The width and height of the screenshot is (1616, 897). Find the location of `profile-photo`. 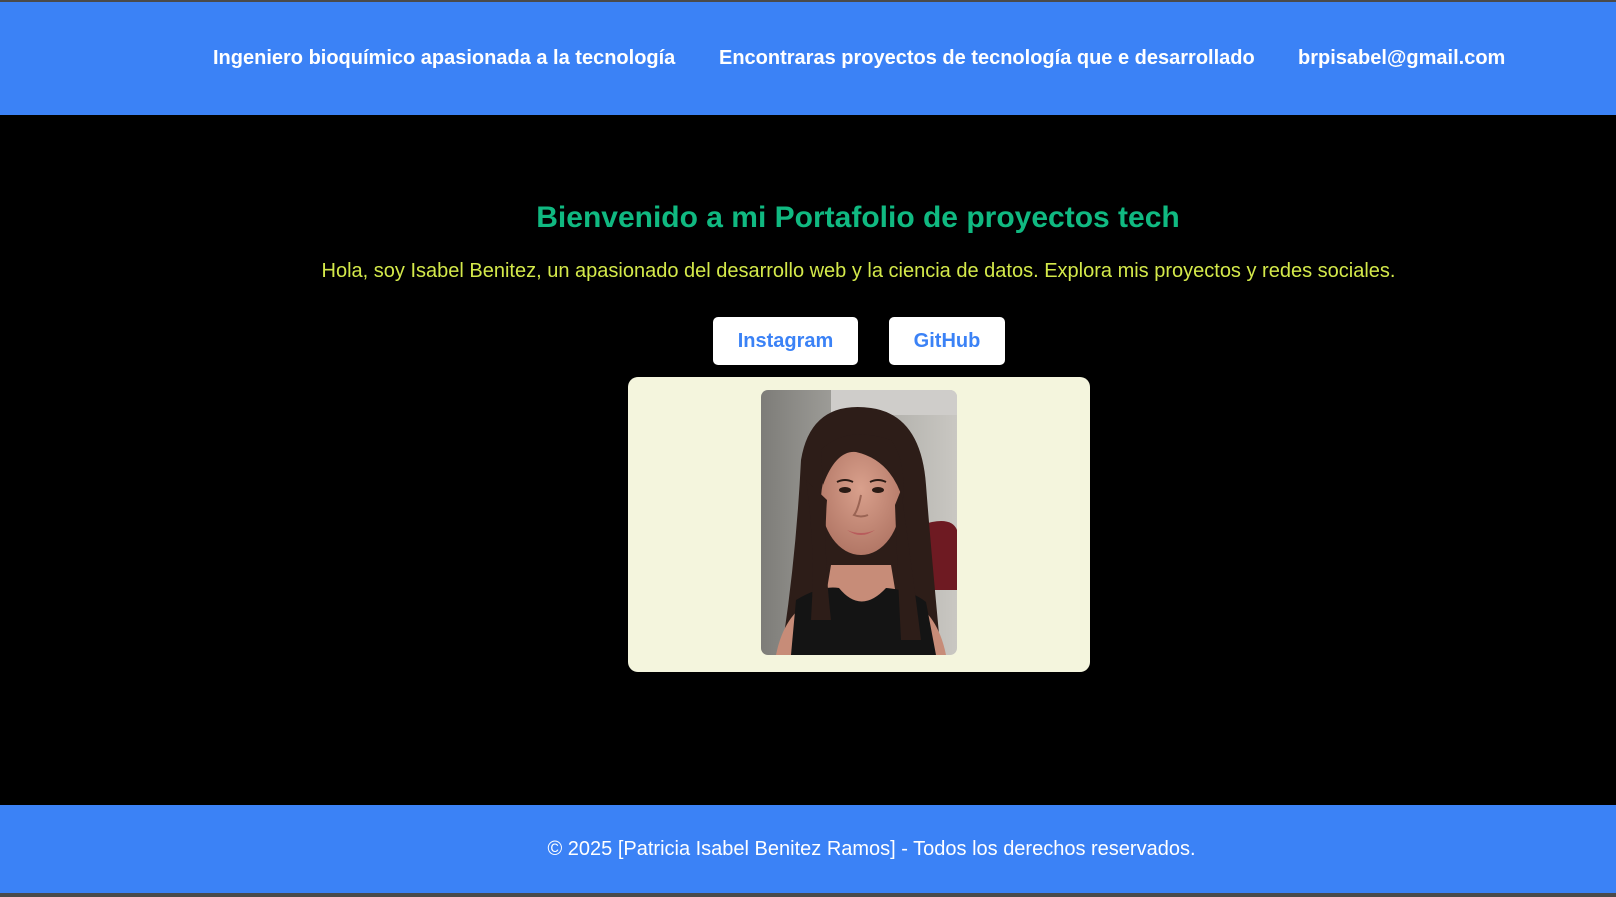

profile-photo is located at coordinates (859, 522).